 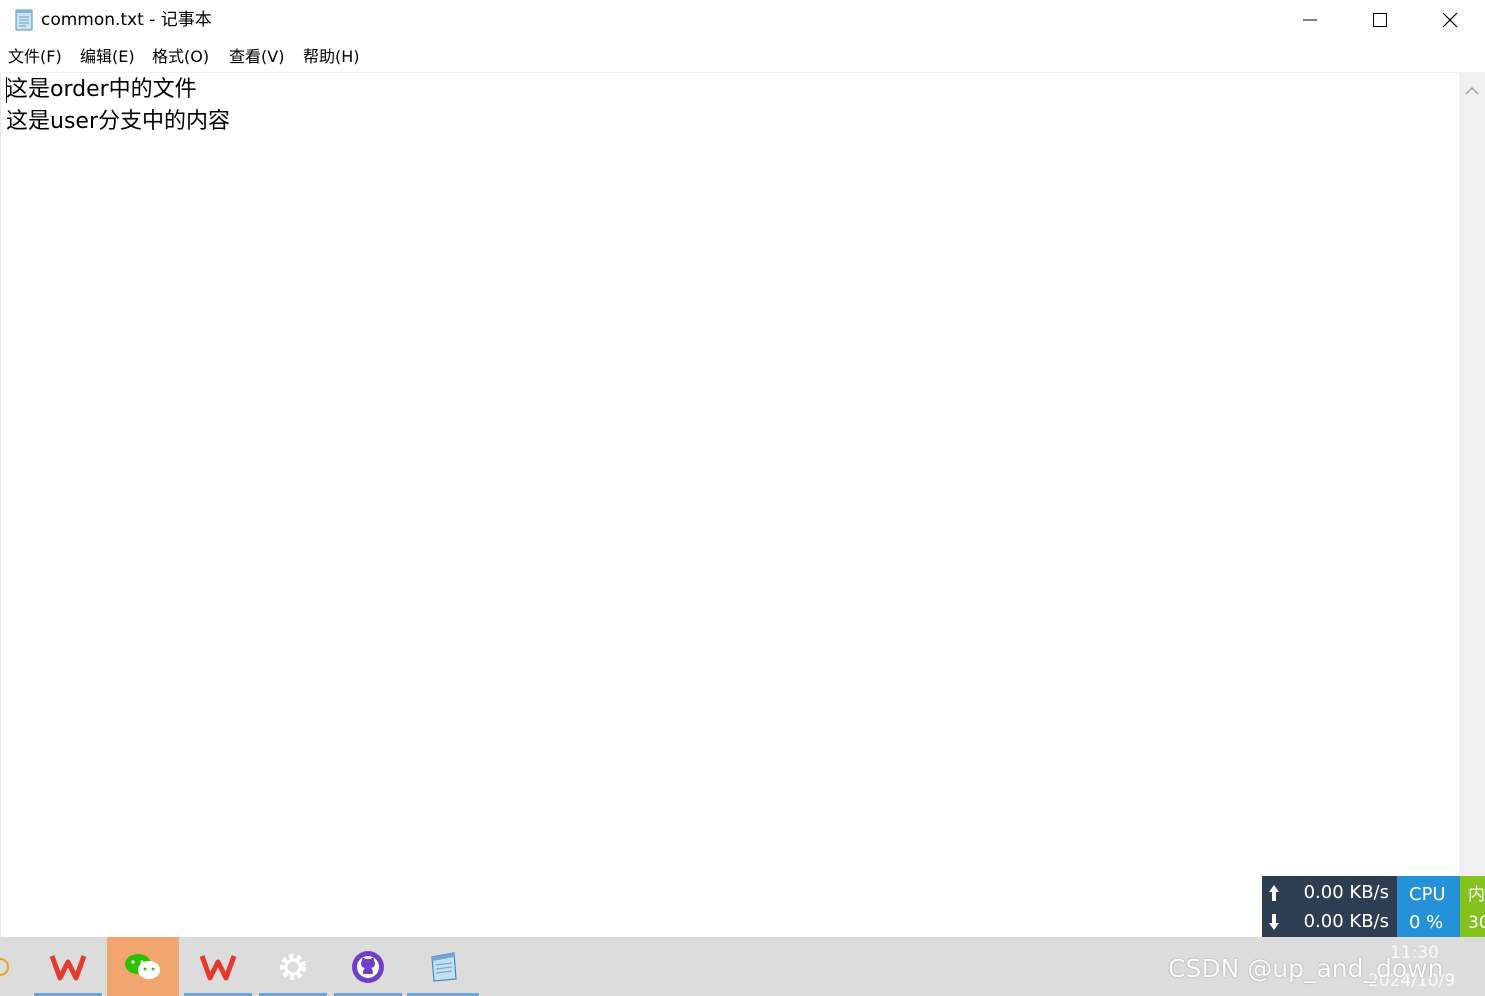 I want to click on taskbar-app-github, so click(x=368, y=966).